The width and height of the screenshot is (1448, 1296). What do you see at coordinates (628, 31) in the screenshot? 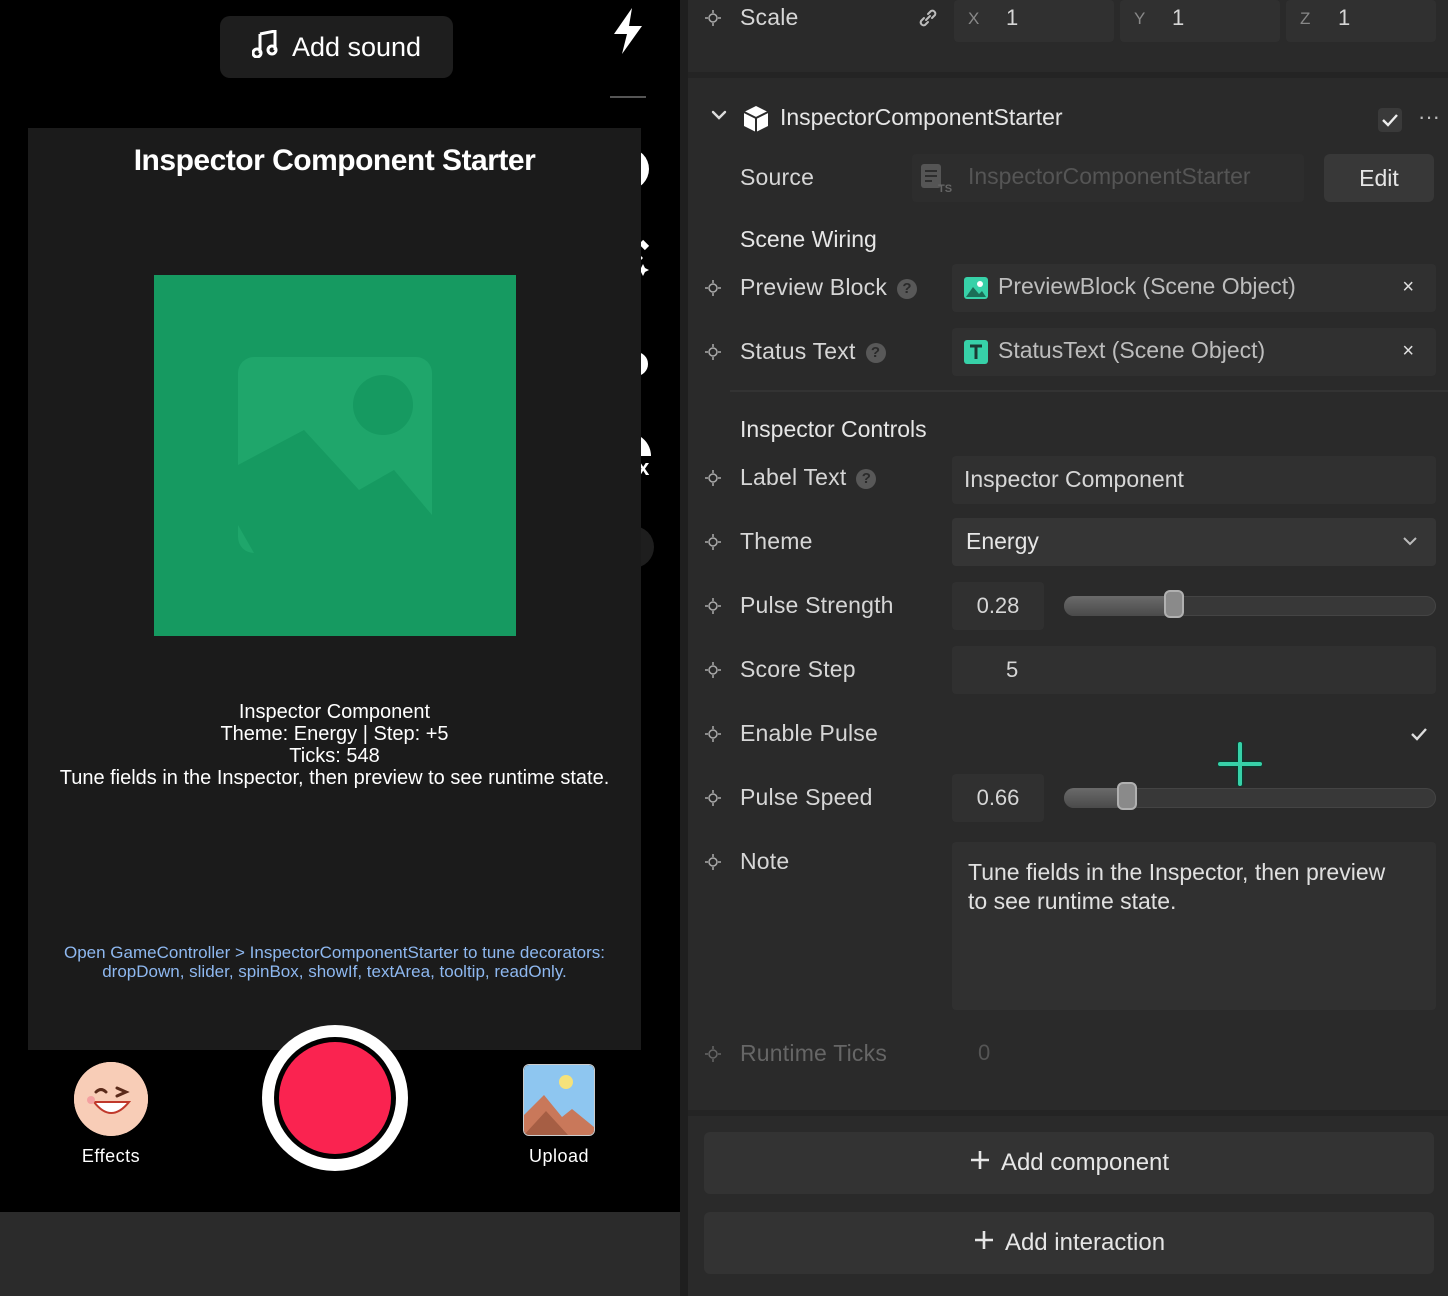
I see `flash-icon` at bounding box center [628, 31].